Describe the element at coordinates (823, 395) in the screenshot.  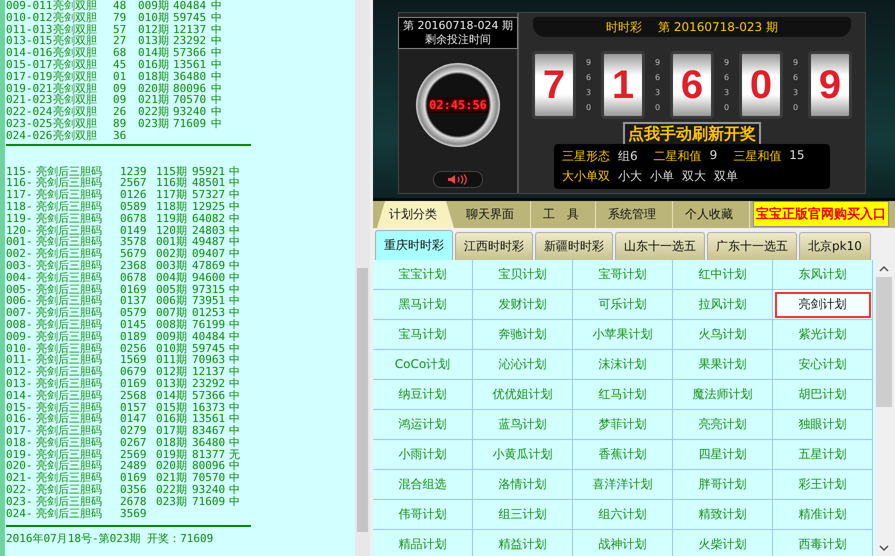
I see `plan-item: 胡巴计划` at that location.